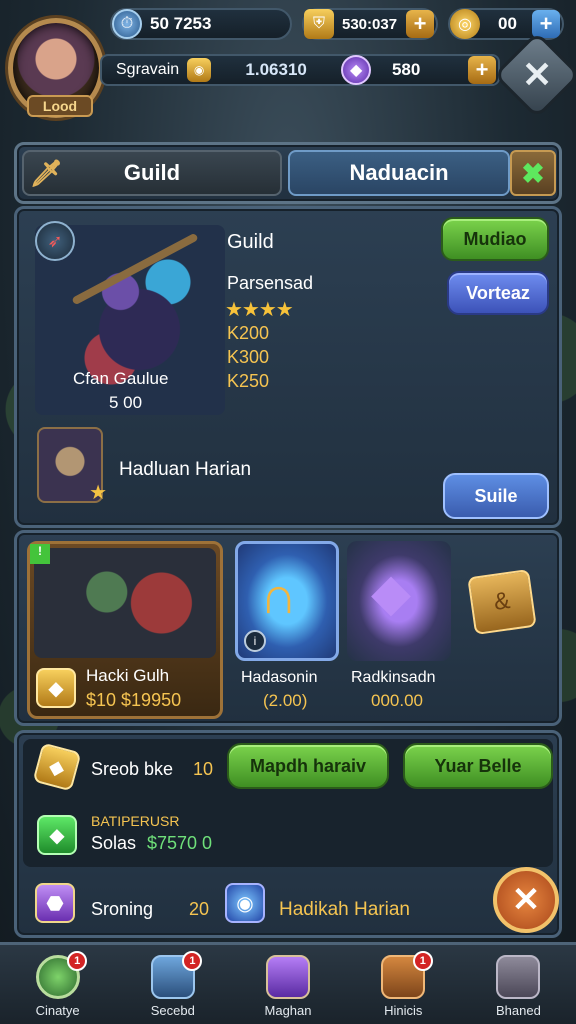  I want to click on resource-shield-gold: ⛨ 530:037 +, so click(370, 24).